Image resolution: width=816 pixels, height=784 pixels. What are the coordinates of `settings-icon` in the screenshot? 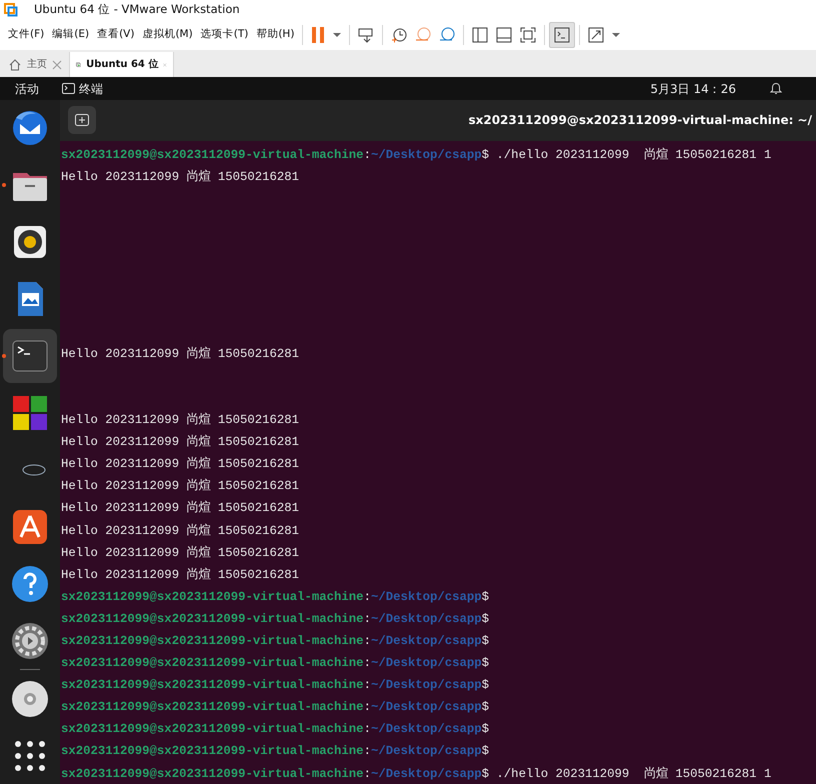 It's located at (30, 640).